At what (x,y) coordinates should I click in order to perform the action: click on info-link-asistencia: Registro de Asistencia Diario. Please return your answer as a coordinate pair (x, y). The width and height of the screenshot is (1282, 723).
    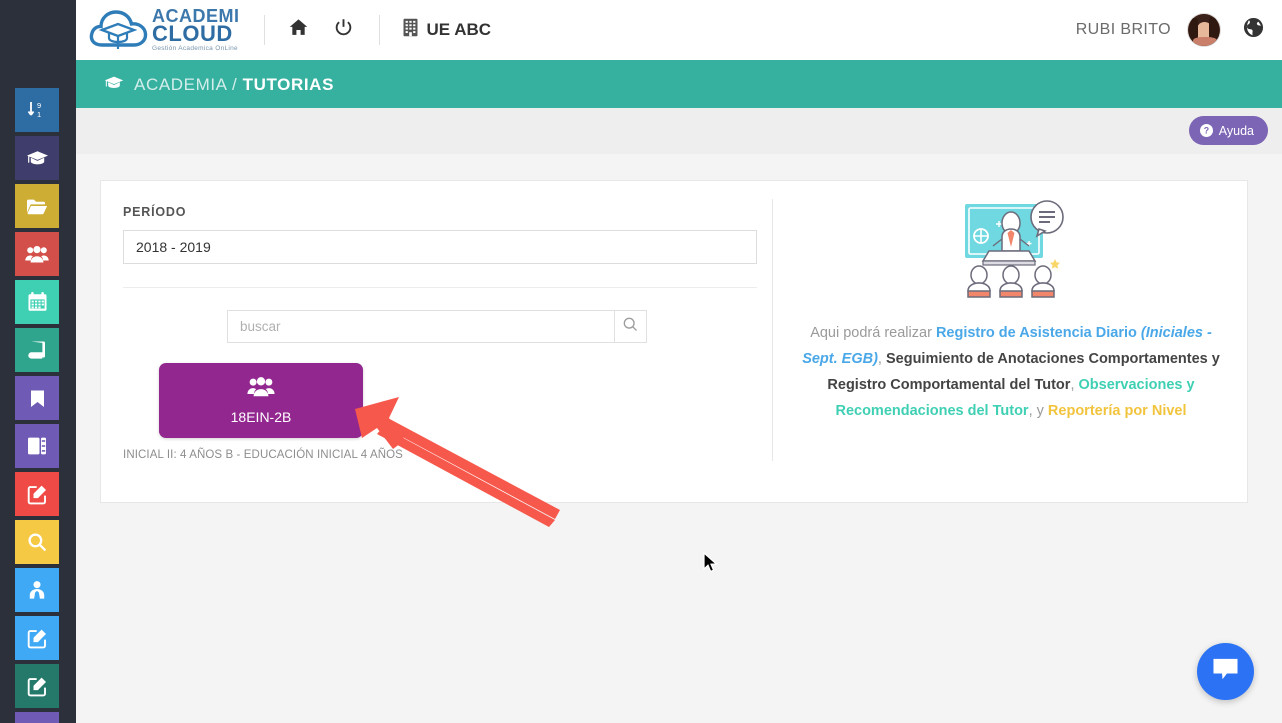
    Looking at the image, I should click on (1038, 333).